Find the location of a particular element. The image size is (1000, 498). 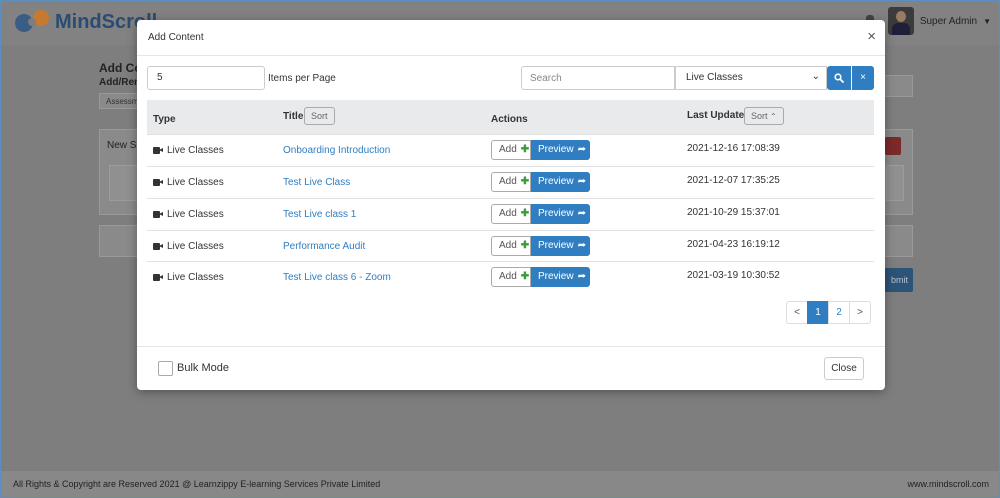

logo-mark-icon is located at coordinates (35, 22).